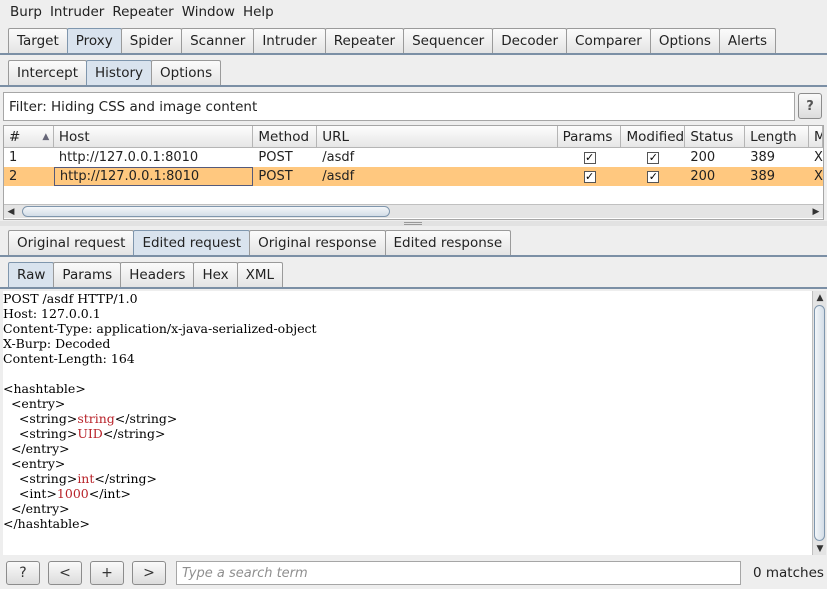 This screenshot has width=827, height=589. Describe the element at coordinates (747, 40) in the screenshot. I see `tab-alerts: Alerts` at that location.